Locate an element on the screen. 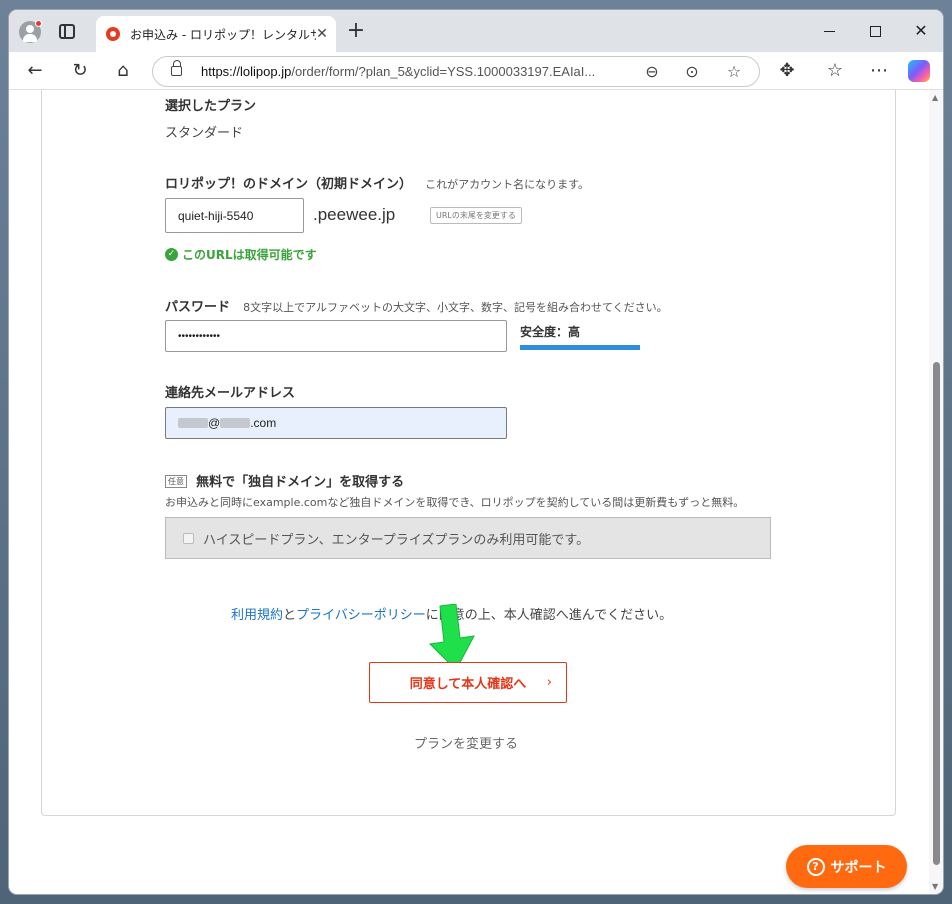  domain-label: ロリポップ！のドメイン（初期ドメイン） is located at coordinates (289, 184).